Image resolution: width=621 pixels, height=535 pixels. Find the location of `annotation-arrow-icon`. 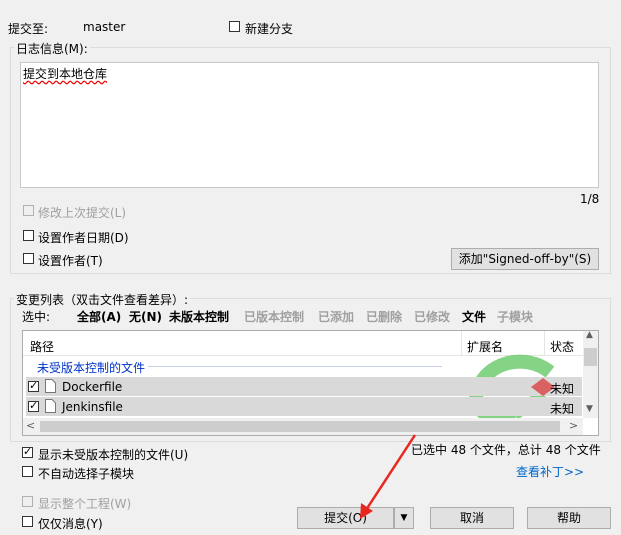

annotation-arrow-icon is located at coordinates (388, 476).